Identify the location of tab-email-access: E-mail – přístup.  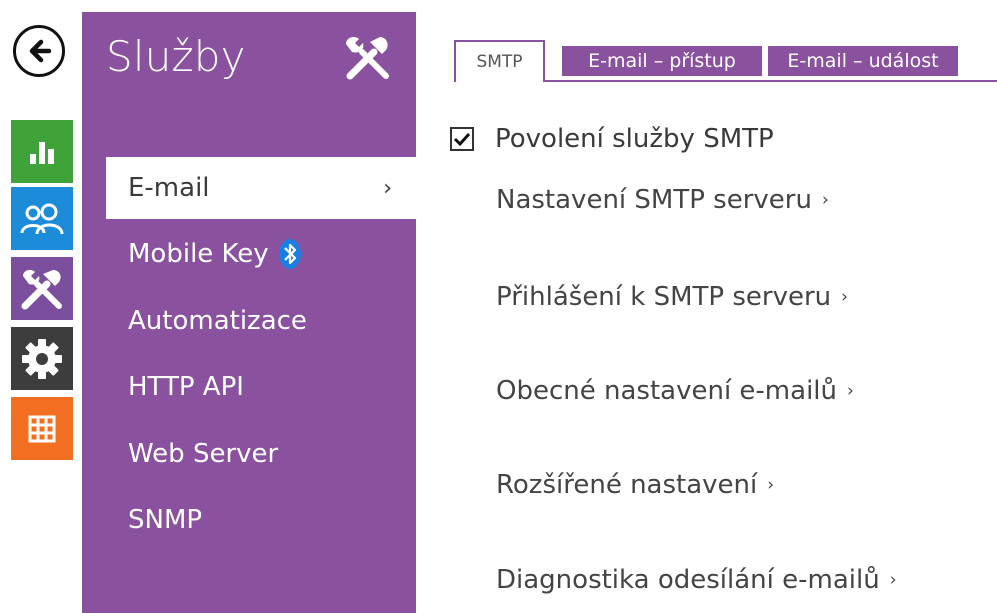
(662, 61).